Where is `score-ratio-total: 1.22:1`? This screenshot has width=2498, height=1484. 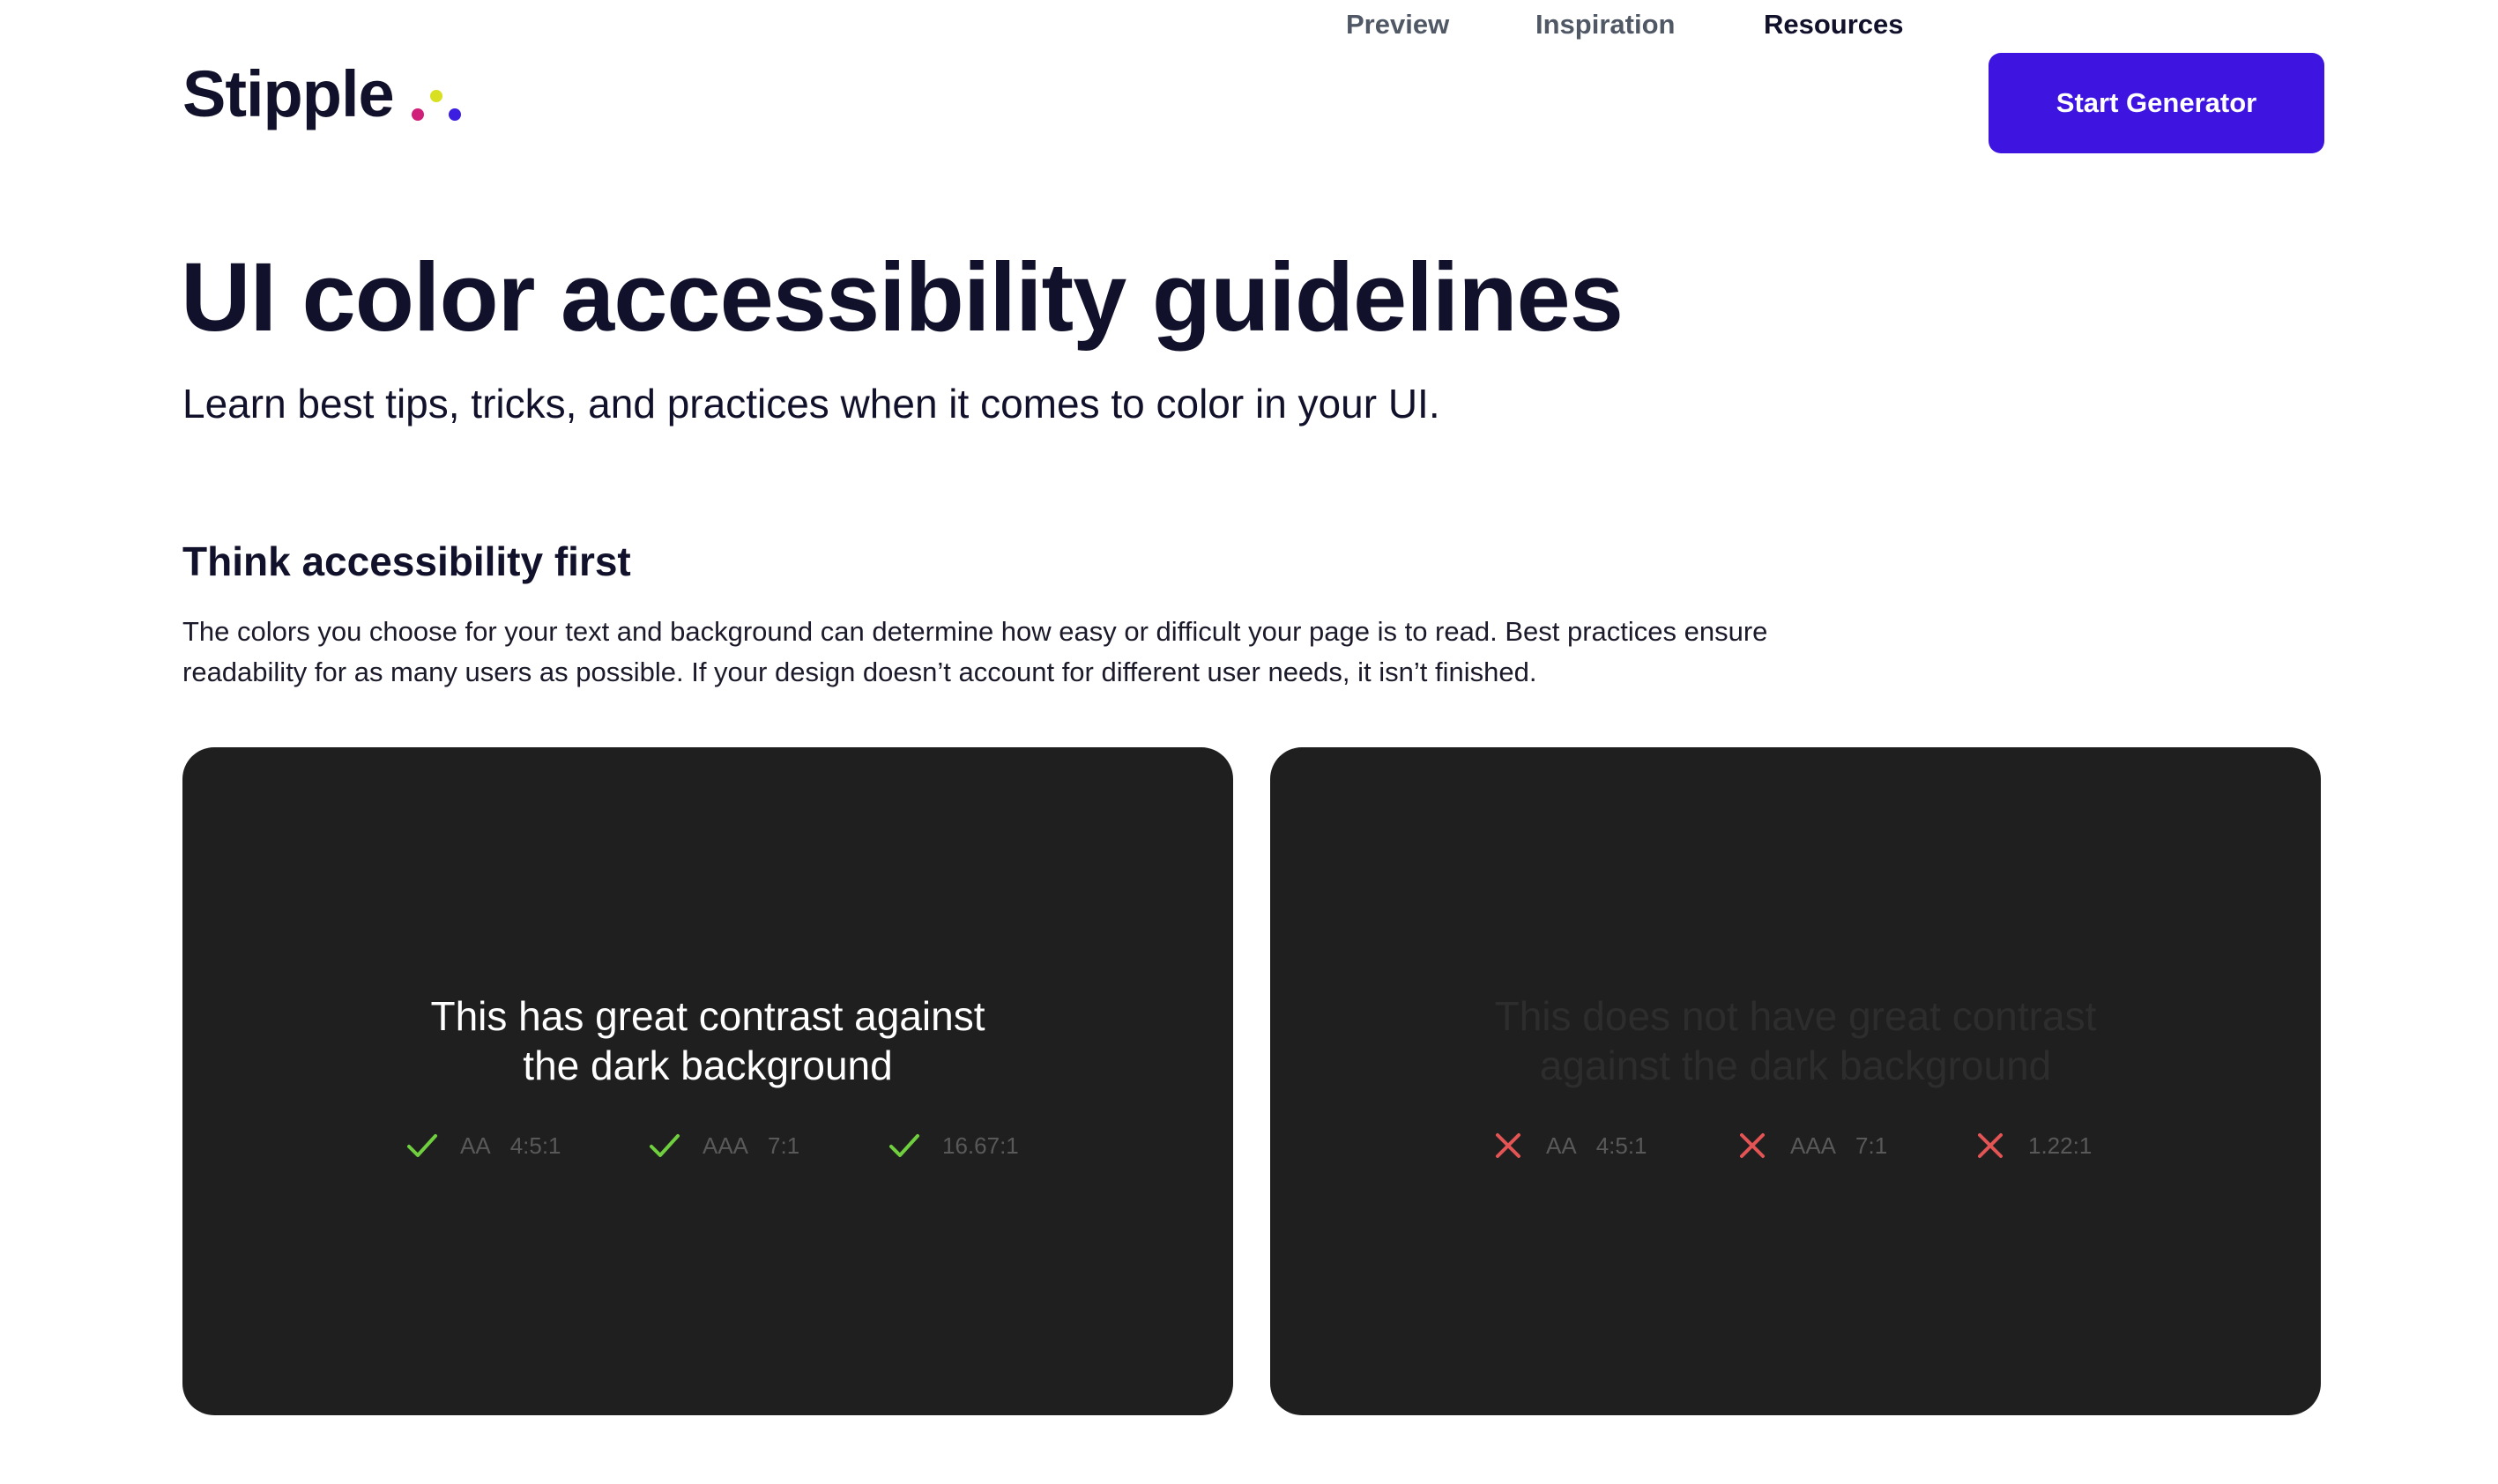 score-ratio-total: 1.22:1 is located at coordinates (2033, 1145).